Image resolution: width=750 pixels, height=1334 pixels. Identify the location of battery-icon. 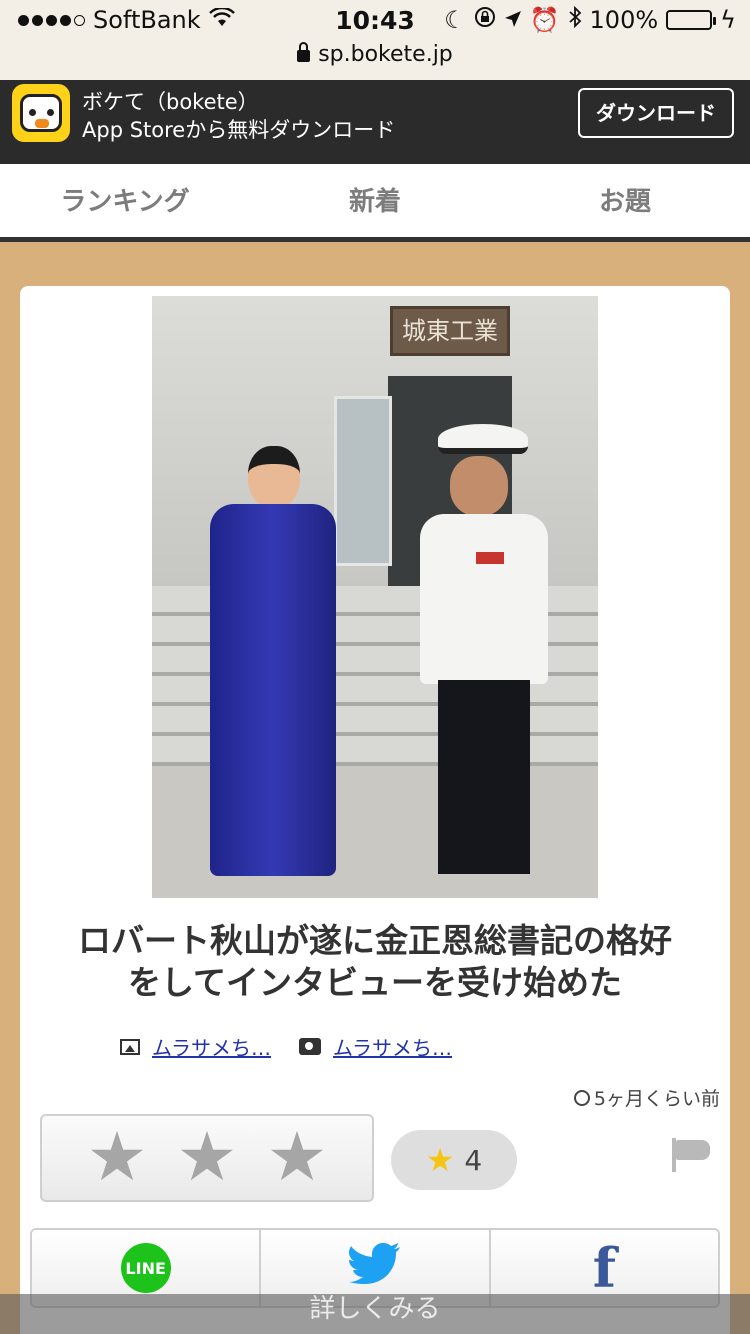
(691, 20).